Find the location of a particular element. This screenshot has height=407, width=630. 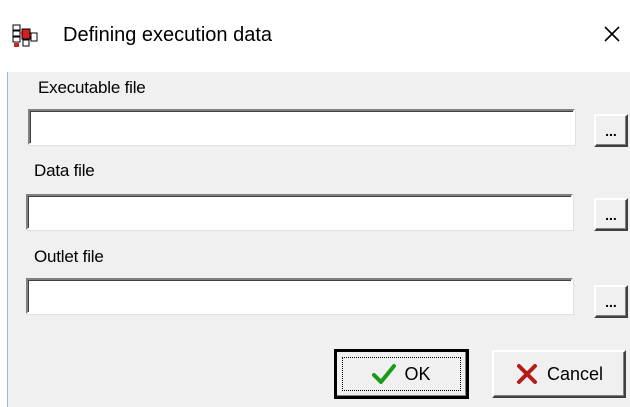

app-icon is located at coordinates (25, 35).